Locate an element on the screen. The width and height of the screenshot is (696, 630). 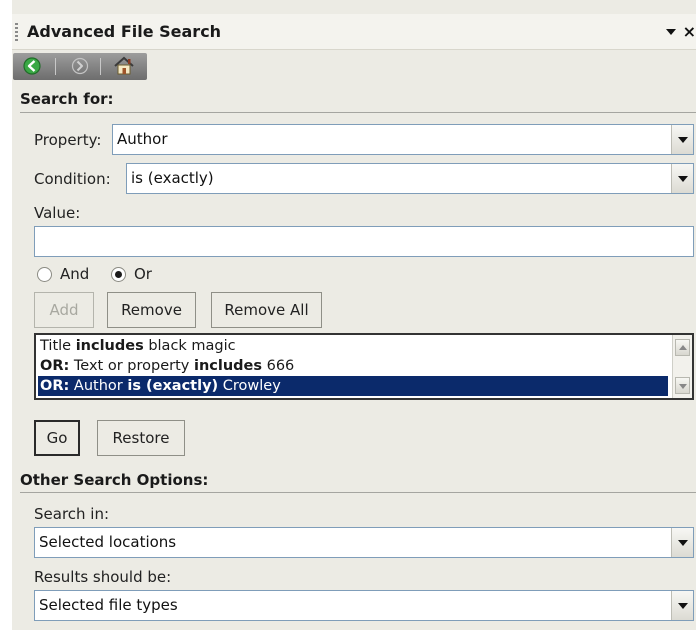
remove-all-button: Remove All is located at coordinates (266, 310).